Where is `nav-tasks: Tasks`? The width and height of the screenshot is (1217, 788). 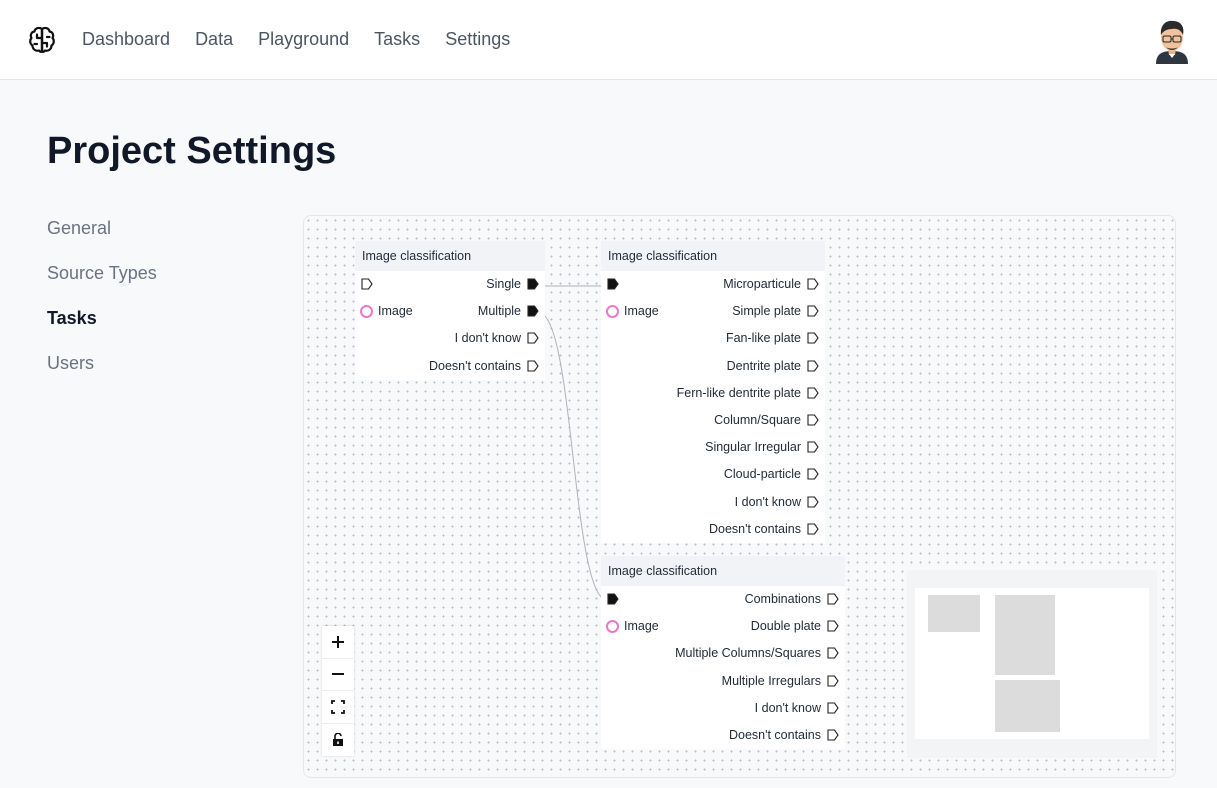 nav-tasks: Tasks is located at coordinates (397, 39).